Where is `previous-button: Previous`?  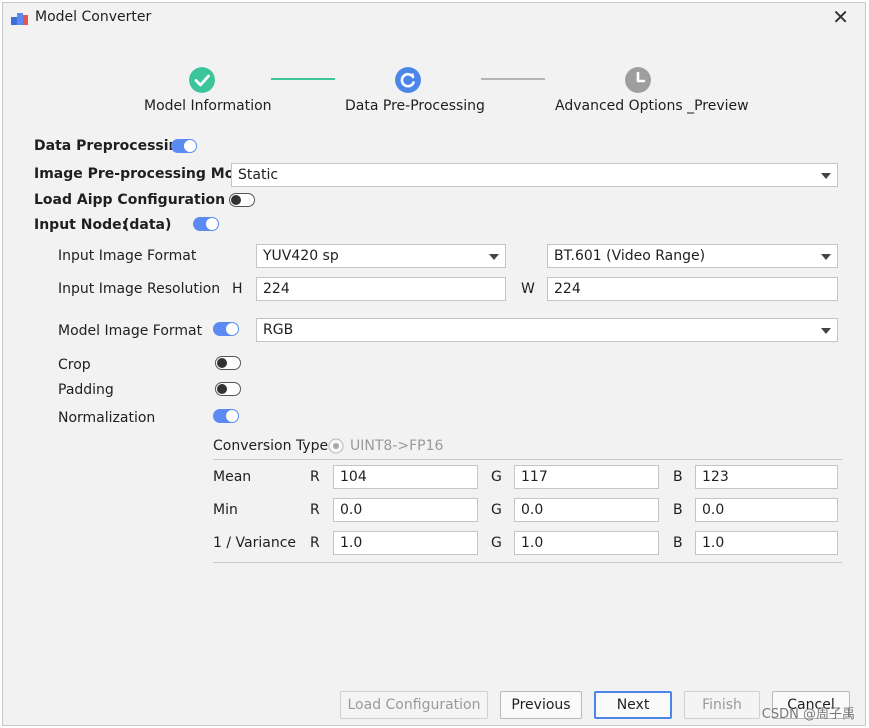
previous-button: Previous is located at coordinates (541, 705).